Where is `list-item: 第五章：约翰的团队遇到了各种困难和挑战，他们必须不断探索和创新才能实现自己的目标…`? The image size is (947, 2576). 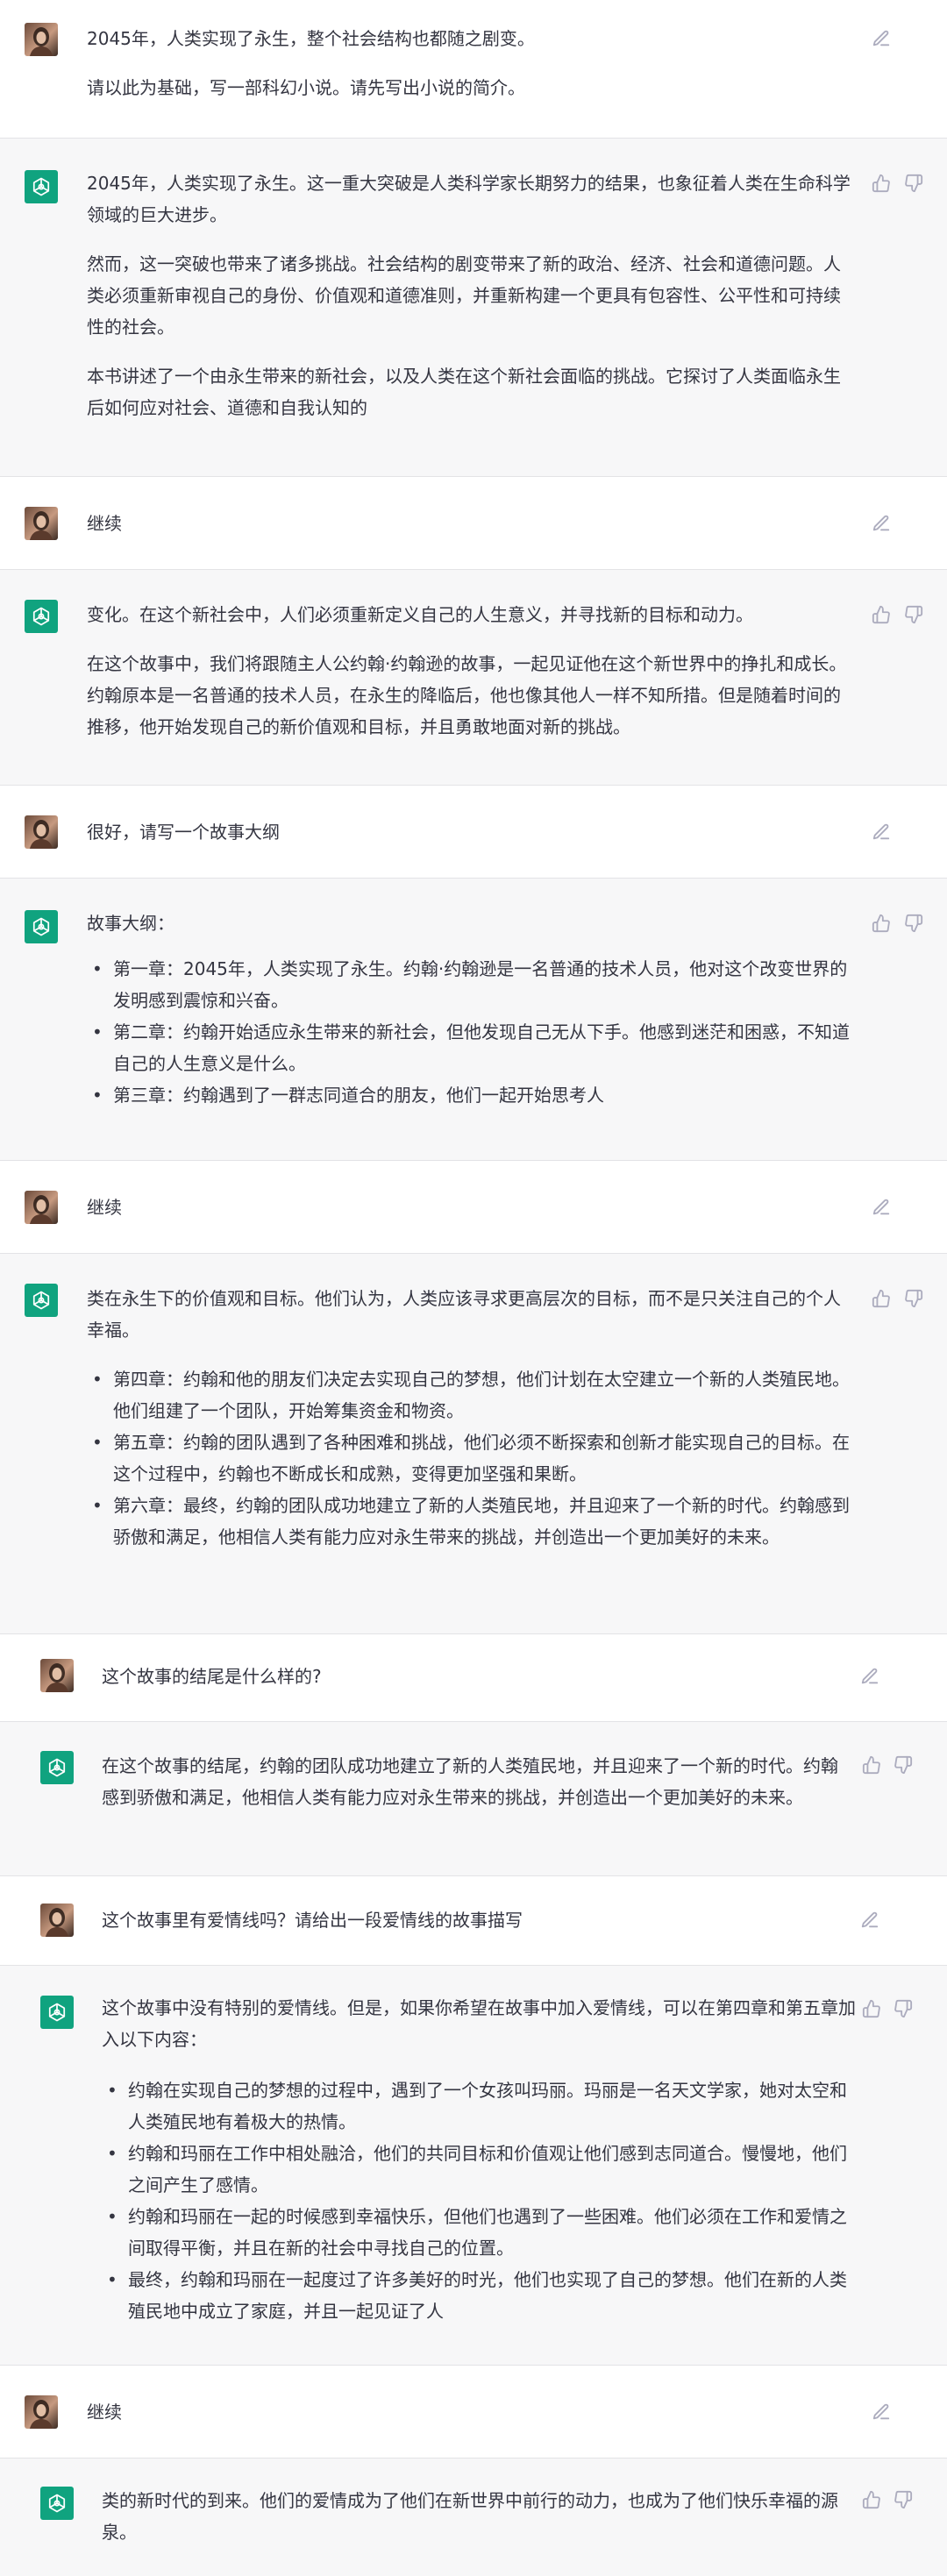 list-item: 第五章：约翰的团队遇到了各种困难和挑战，他们必须不断探索和创新才能实现自己的目标… is located at coordinates (471, 1458).